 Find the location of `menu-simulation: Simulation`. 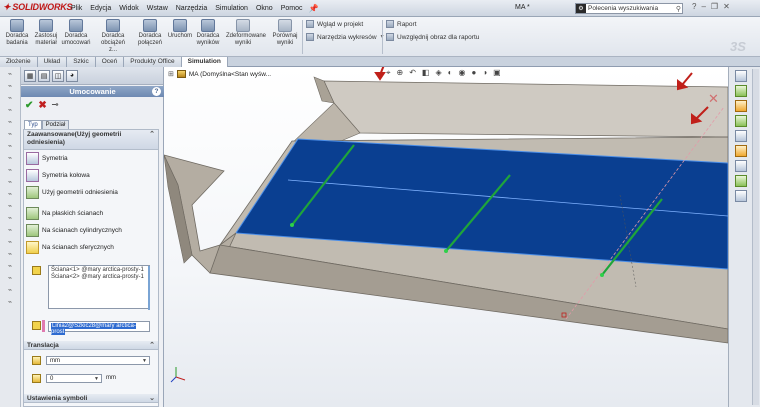

menu-simulation: Simulation is located at coordinates (231, 8).